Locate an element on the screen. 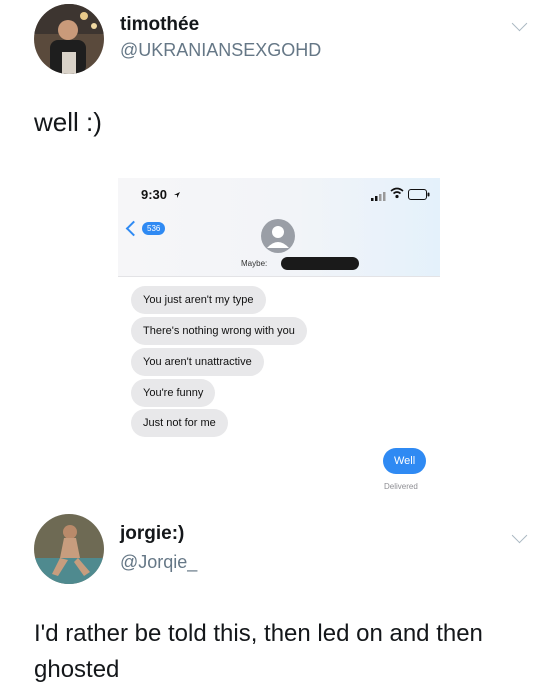 Image resolution: width=560 pixels, height=700 pixels. message-bubble-received: There's nothing wrong with you is located at coordinates (219, 331).